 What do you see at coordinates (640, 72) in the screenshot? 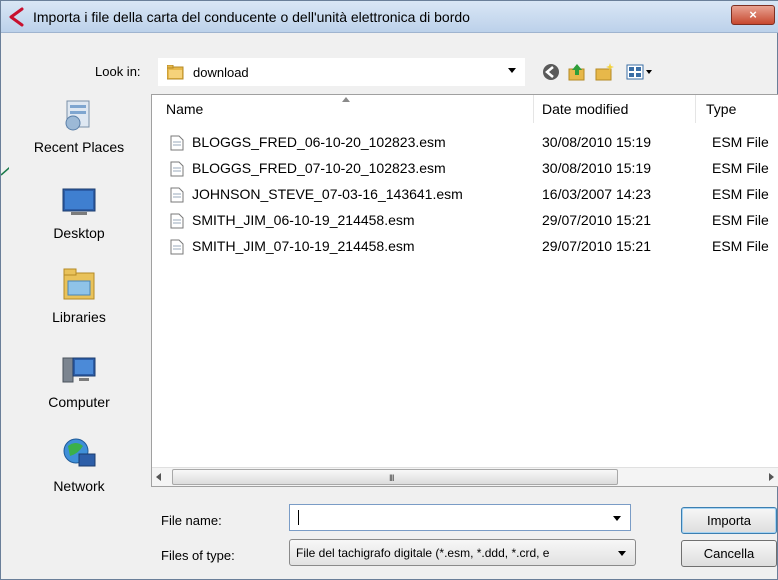
I see `views-menu-icon` at bounding box center [640, 72].